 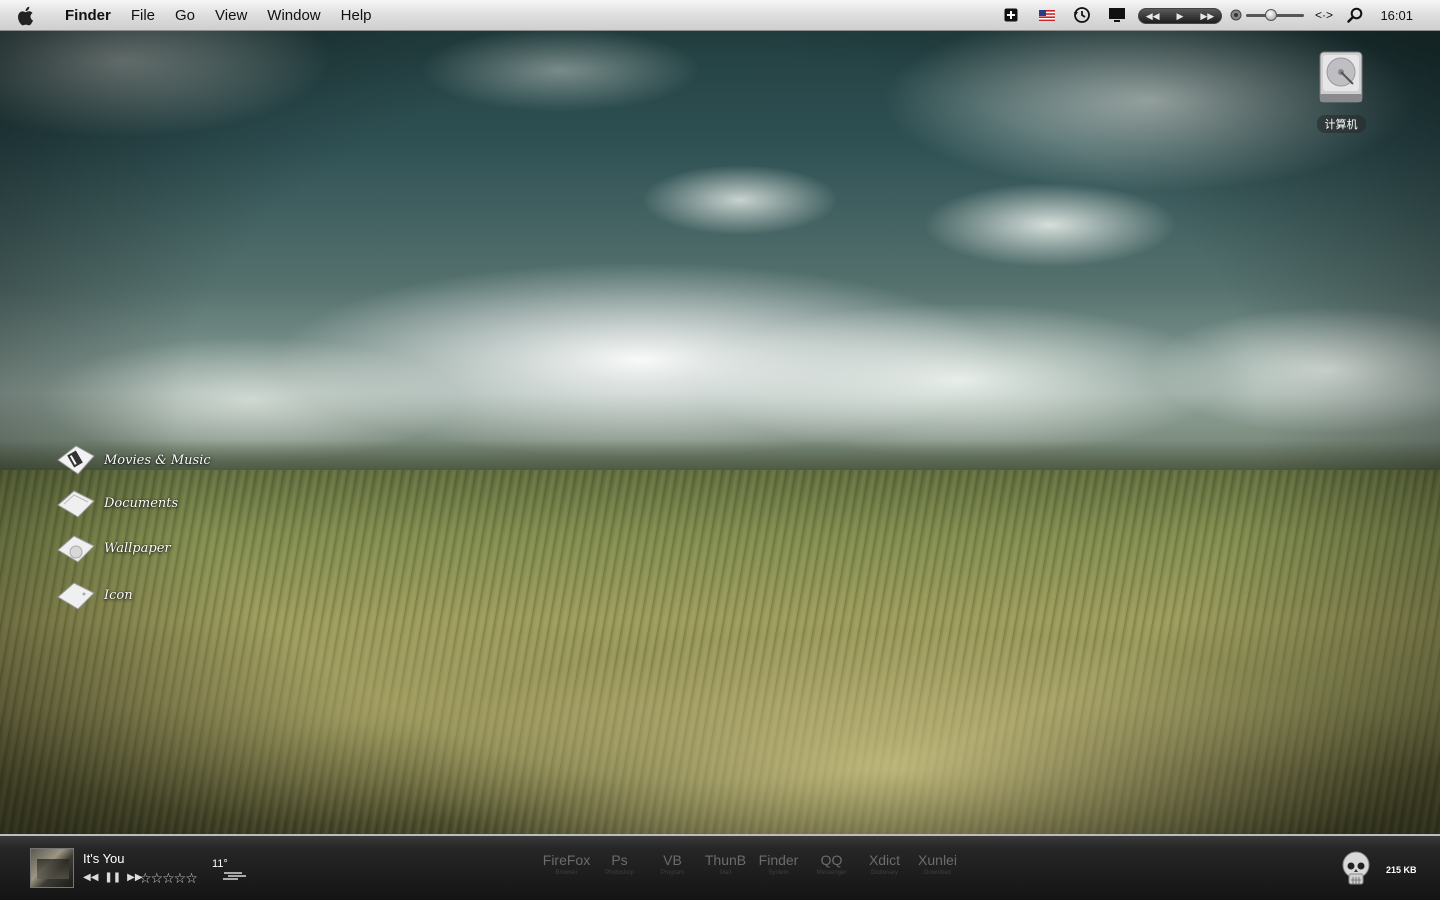 I want to click on menu-items: Finder File Go View Window Help, so click(x=218, y=15).